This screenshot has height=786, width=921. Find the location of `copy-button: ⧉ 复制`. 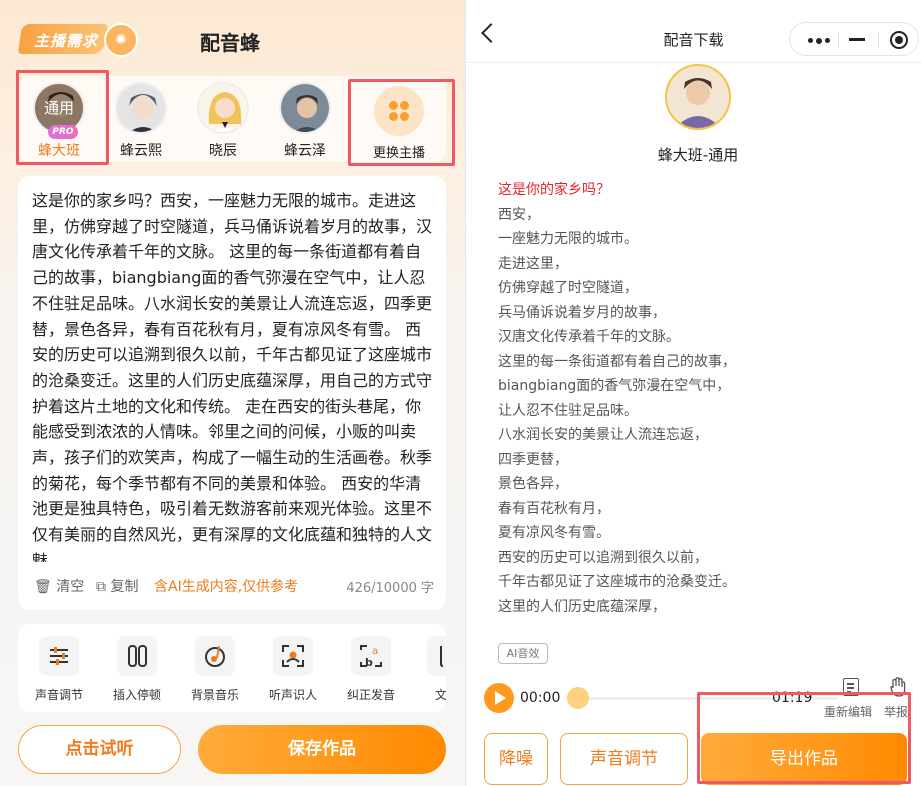

copy-button: ⧉ 复制 is located at coordinates (117, 586).